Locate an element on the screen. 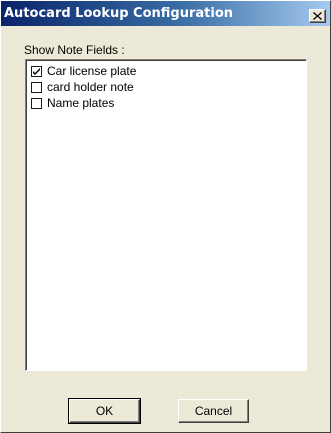 This screenshot has height=433, width=331. checkmark-icon is located at coordinates (36, 71).